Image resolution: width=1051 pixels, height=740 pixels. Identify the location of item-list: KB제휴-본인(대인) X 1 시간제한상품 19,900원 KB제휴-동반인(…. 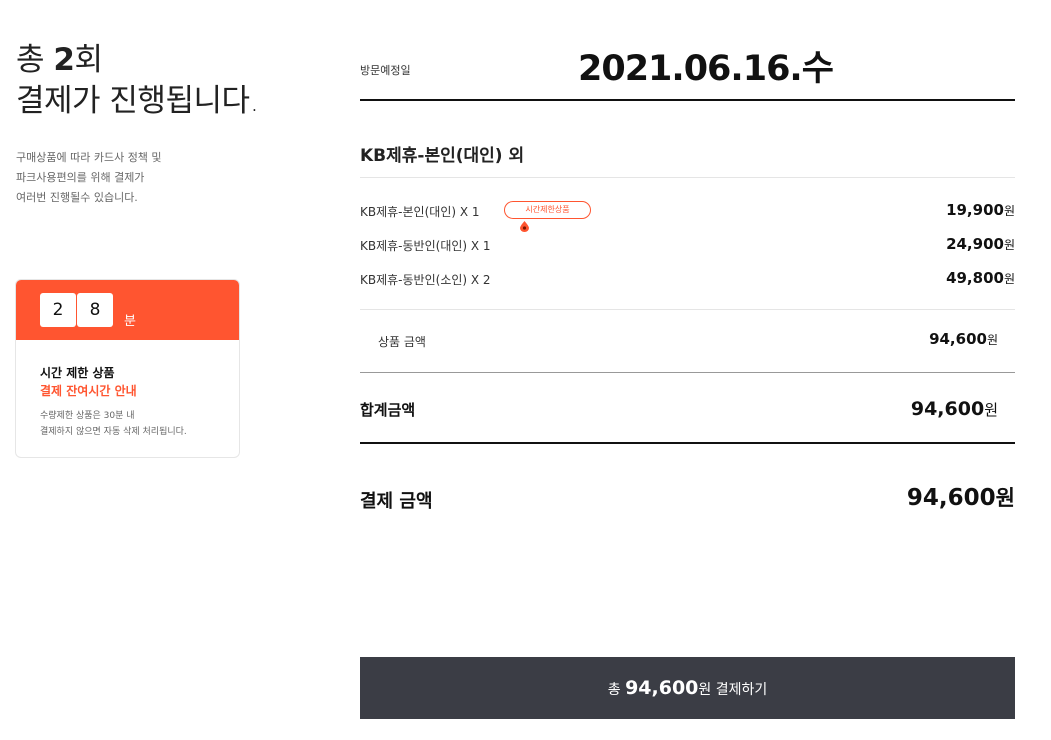
(687, 244).